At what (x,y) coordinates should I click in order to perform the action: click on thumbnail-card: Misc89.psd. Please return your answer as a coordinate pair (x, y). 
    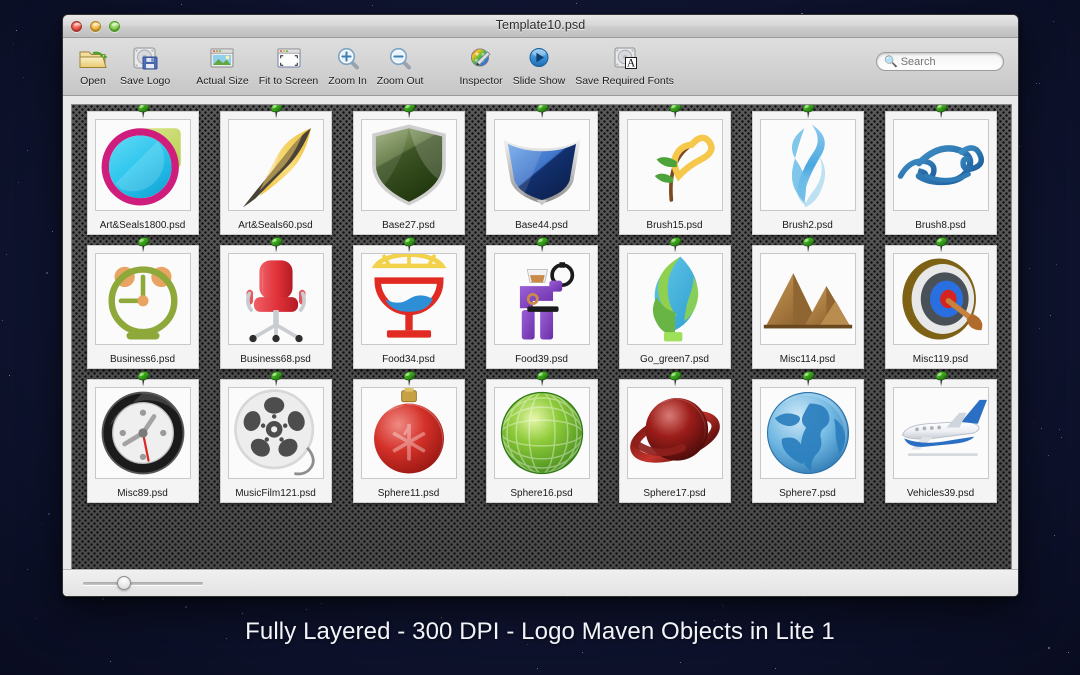
    Looking at the image, I should click on (142, 437).